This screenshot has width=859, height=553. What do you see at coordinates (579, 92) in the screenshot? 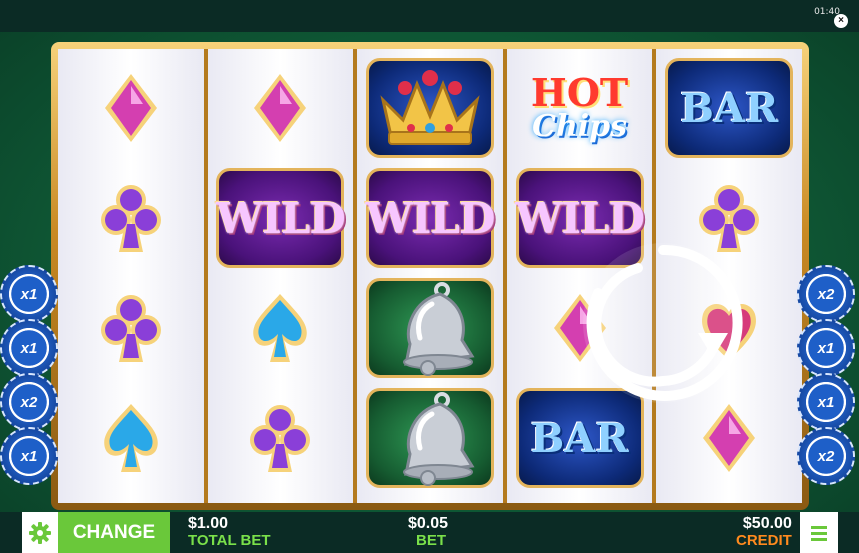
I see `hot-text: HOT` at bounding box center [579, 92].